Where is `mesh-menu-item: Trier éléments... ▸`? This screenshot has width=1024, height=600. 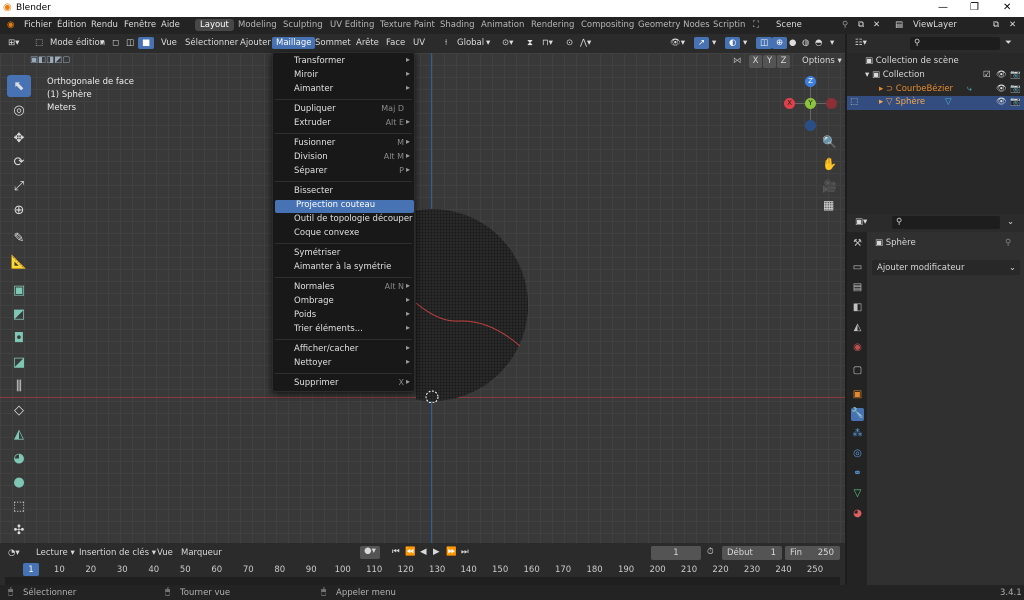
mesh-menu-item: Trier éléments... ▸ is located at coordinates (343, 330).